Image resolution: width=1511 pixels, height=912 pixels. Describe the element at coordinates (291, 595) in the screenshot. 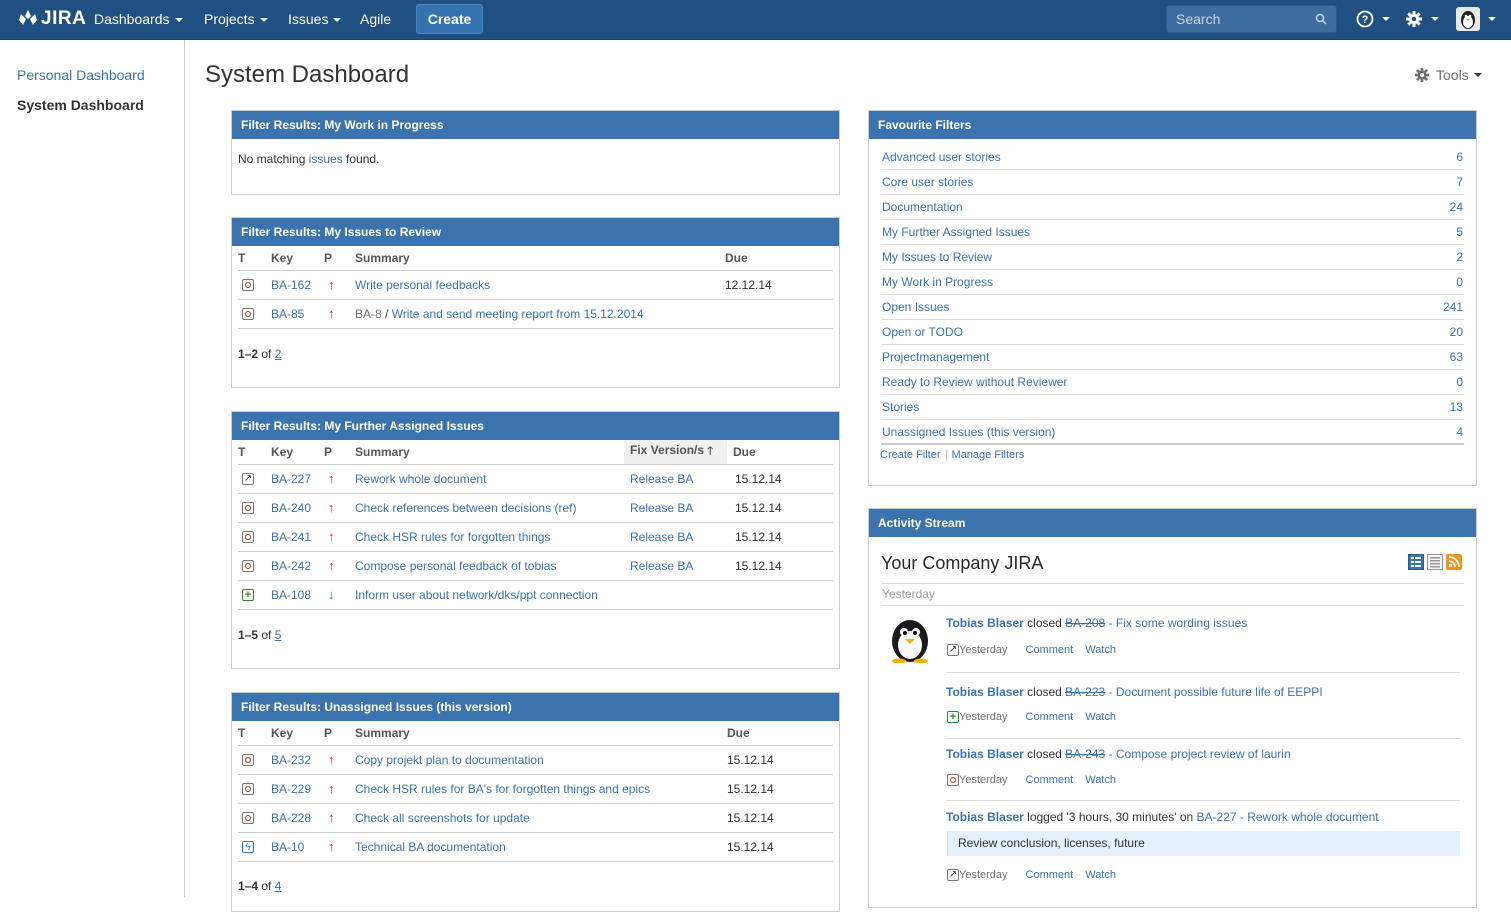

I see `issue-key-link: BA-108` at that location.